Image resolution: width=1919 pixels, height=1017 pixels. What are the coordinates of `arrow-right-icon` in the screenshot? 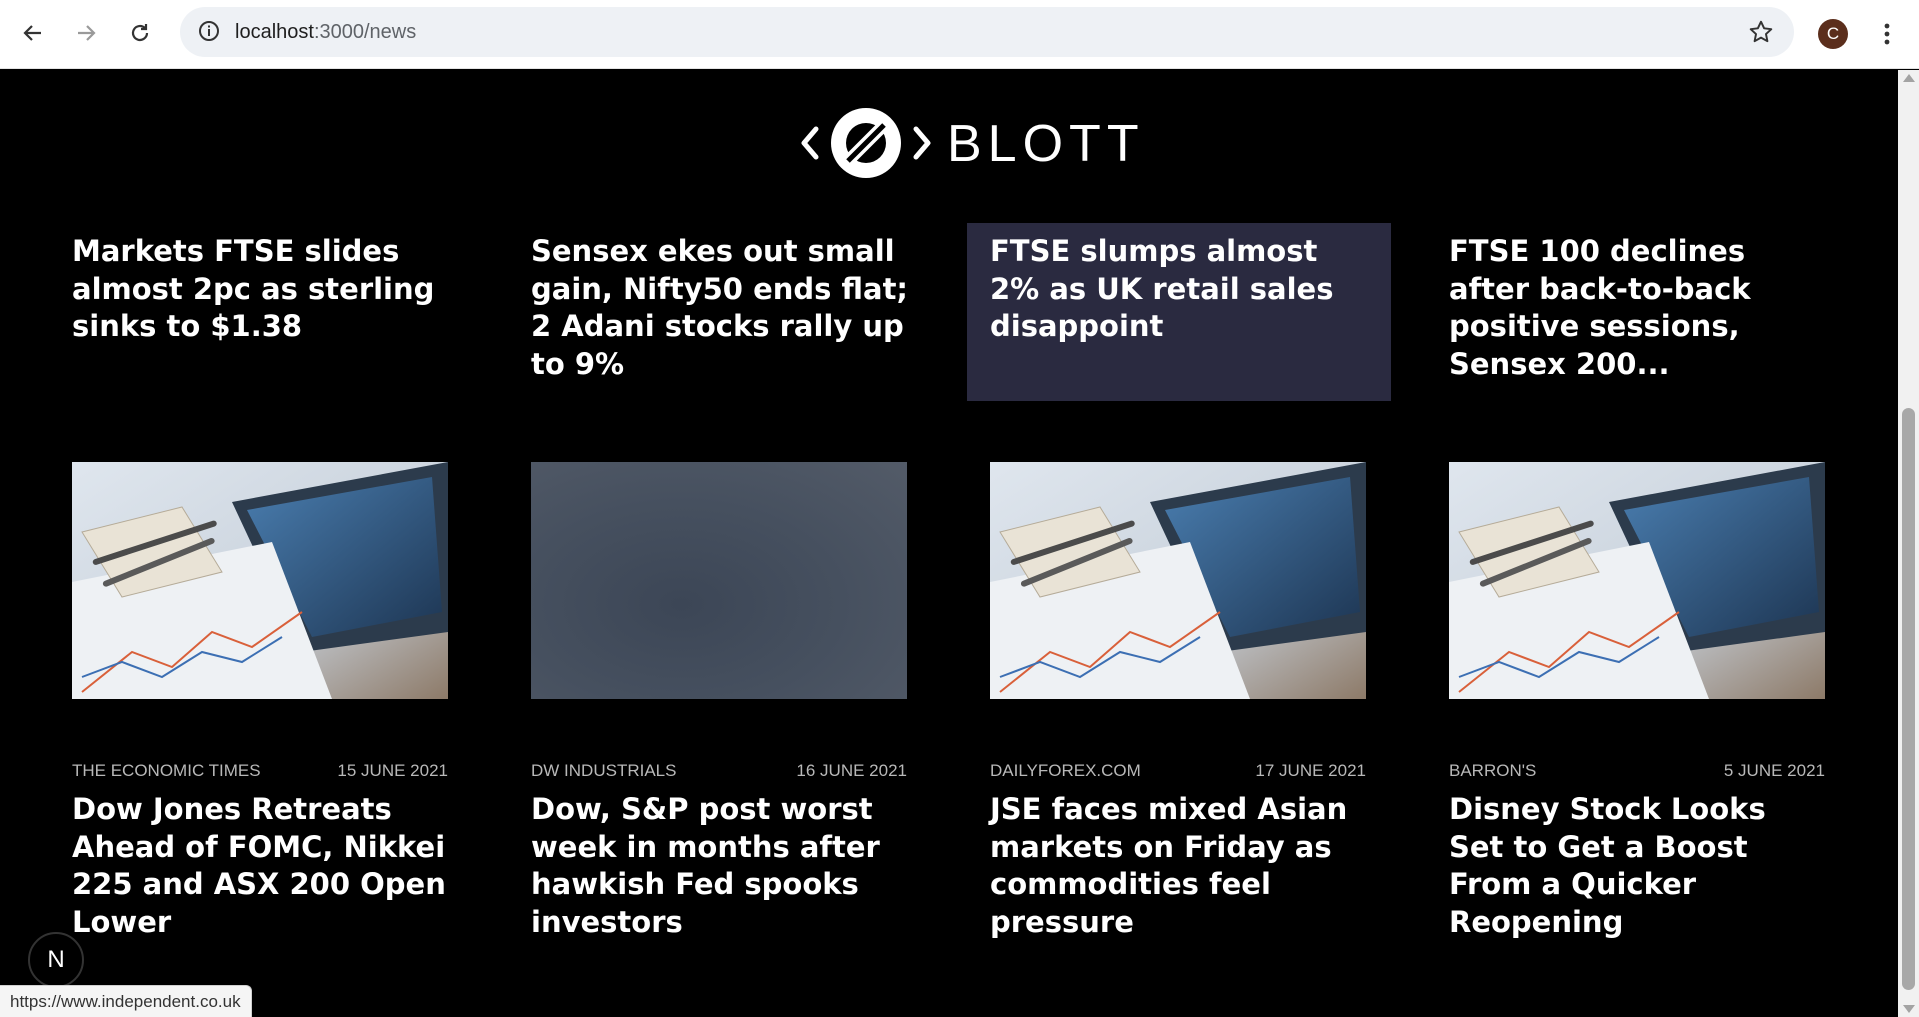 It's located at (87, 33).